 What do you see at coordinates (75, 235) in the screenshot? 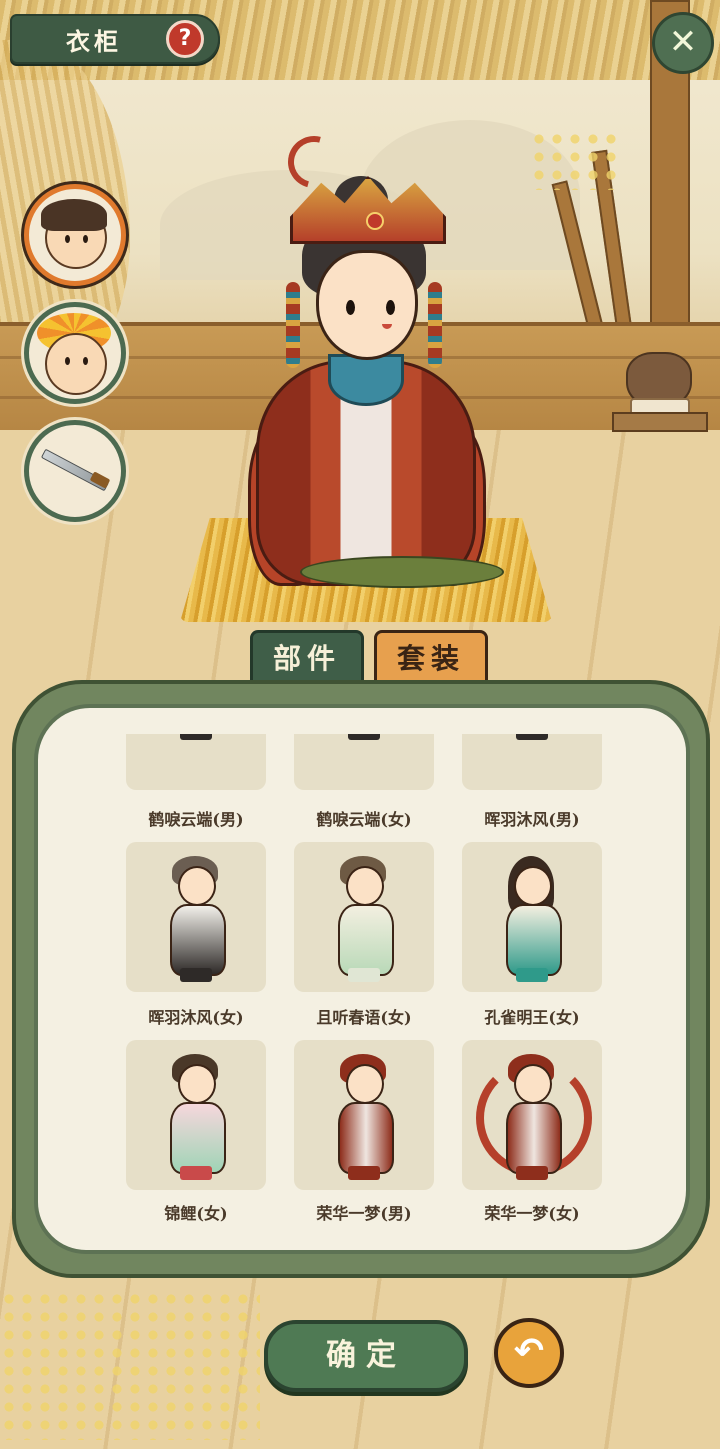
I see `character-select-hero` at bounding box center [75, 235].